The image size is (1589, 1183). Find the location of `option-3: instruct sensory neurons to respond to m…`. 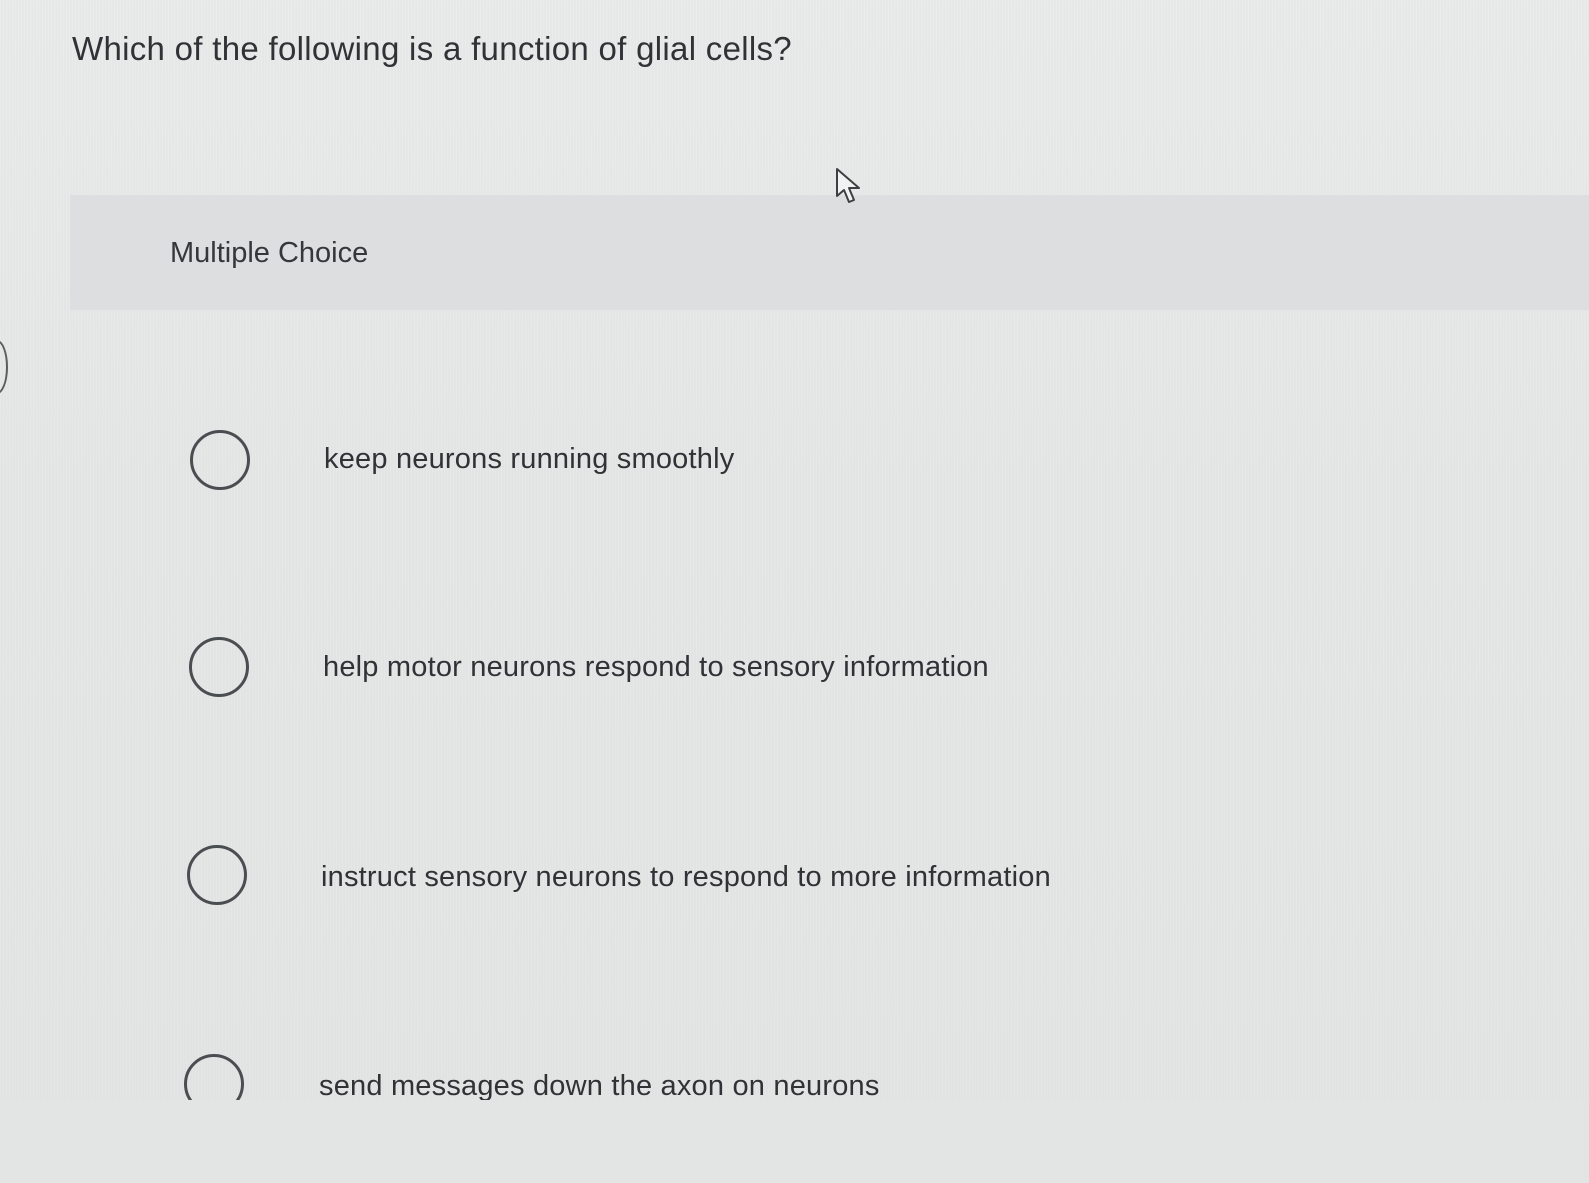

option-3: instruct sensory neurons to respond to m… is located at coordinates (794, 877).